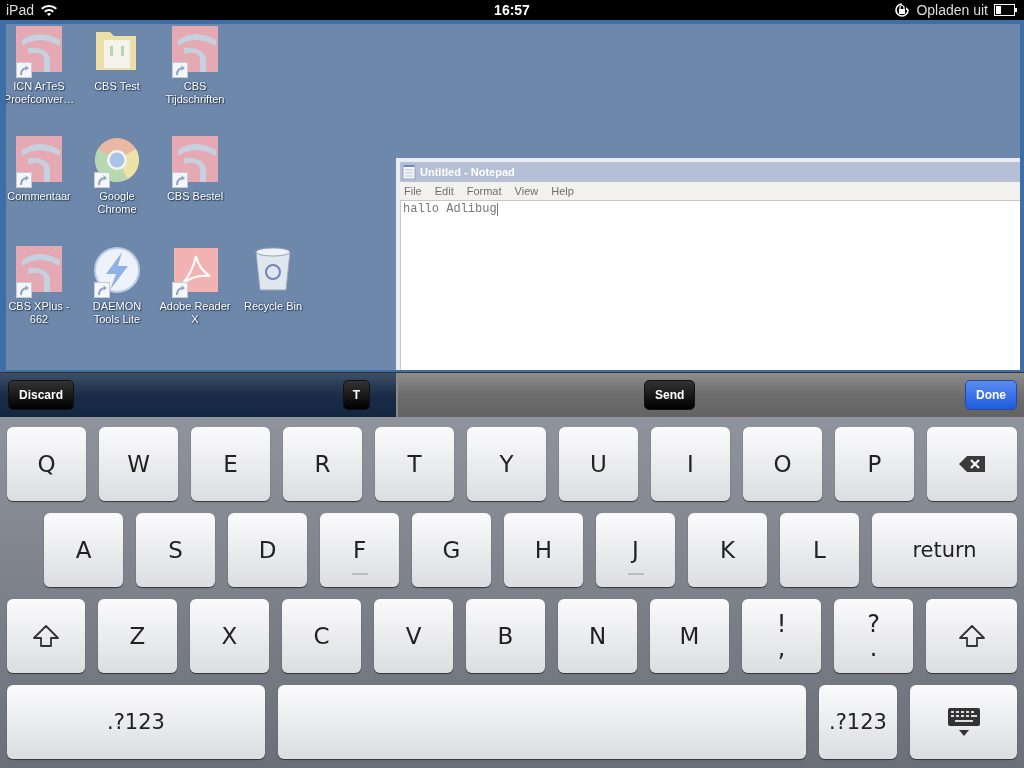  I want to click on icon-label: DAEMON Tools Lite, so click(117, 313).